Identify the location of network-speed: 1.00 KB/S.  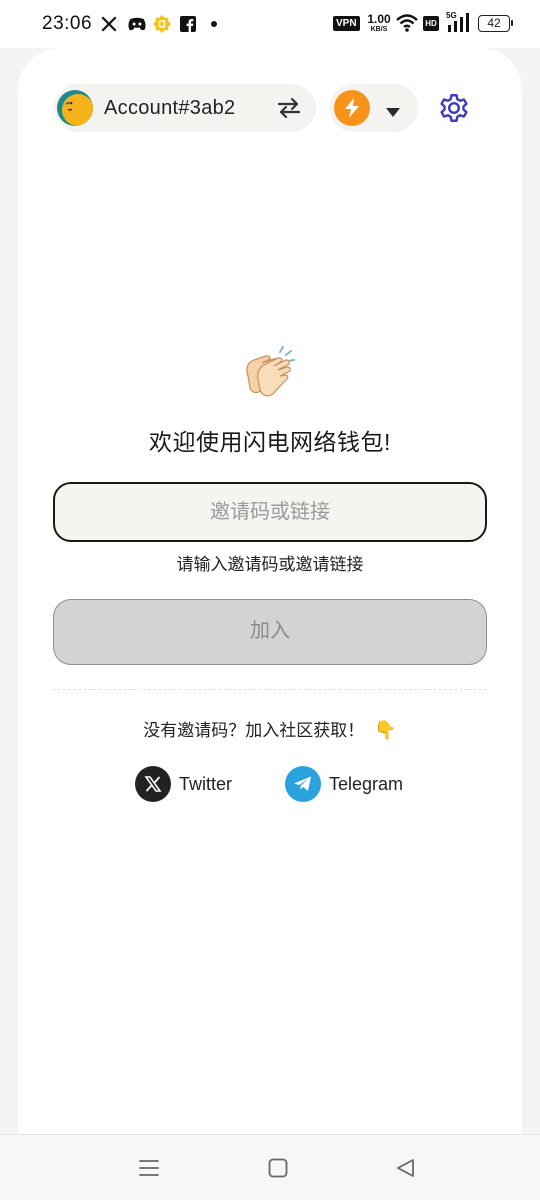
(379, 23).